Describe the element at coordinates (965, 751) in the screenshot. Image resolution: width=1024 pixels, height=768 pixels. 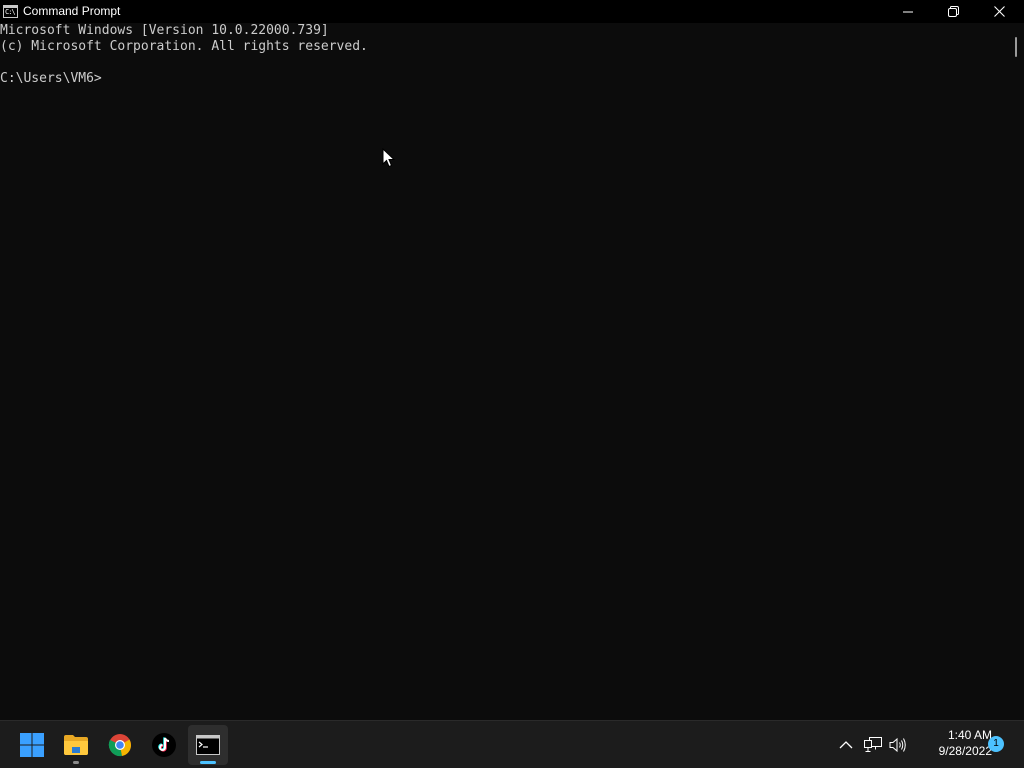
I see `clock-date: 9/28/2022` at that location.